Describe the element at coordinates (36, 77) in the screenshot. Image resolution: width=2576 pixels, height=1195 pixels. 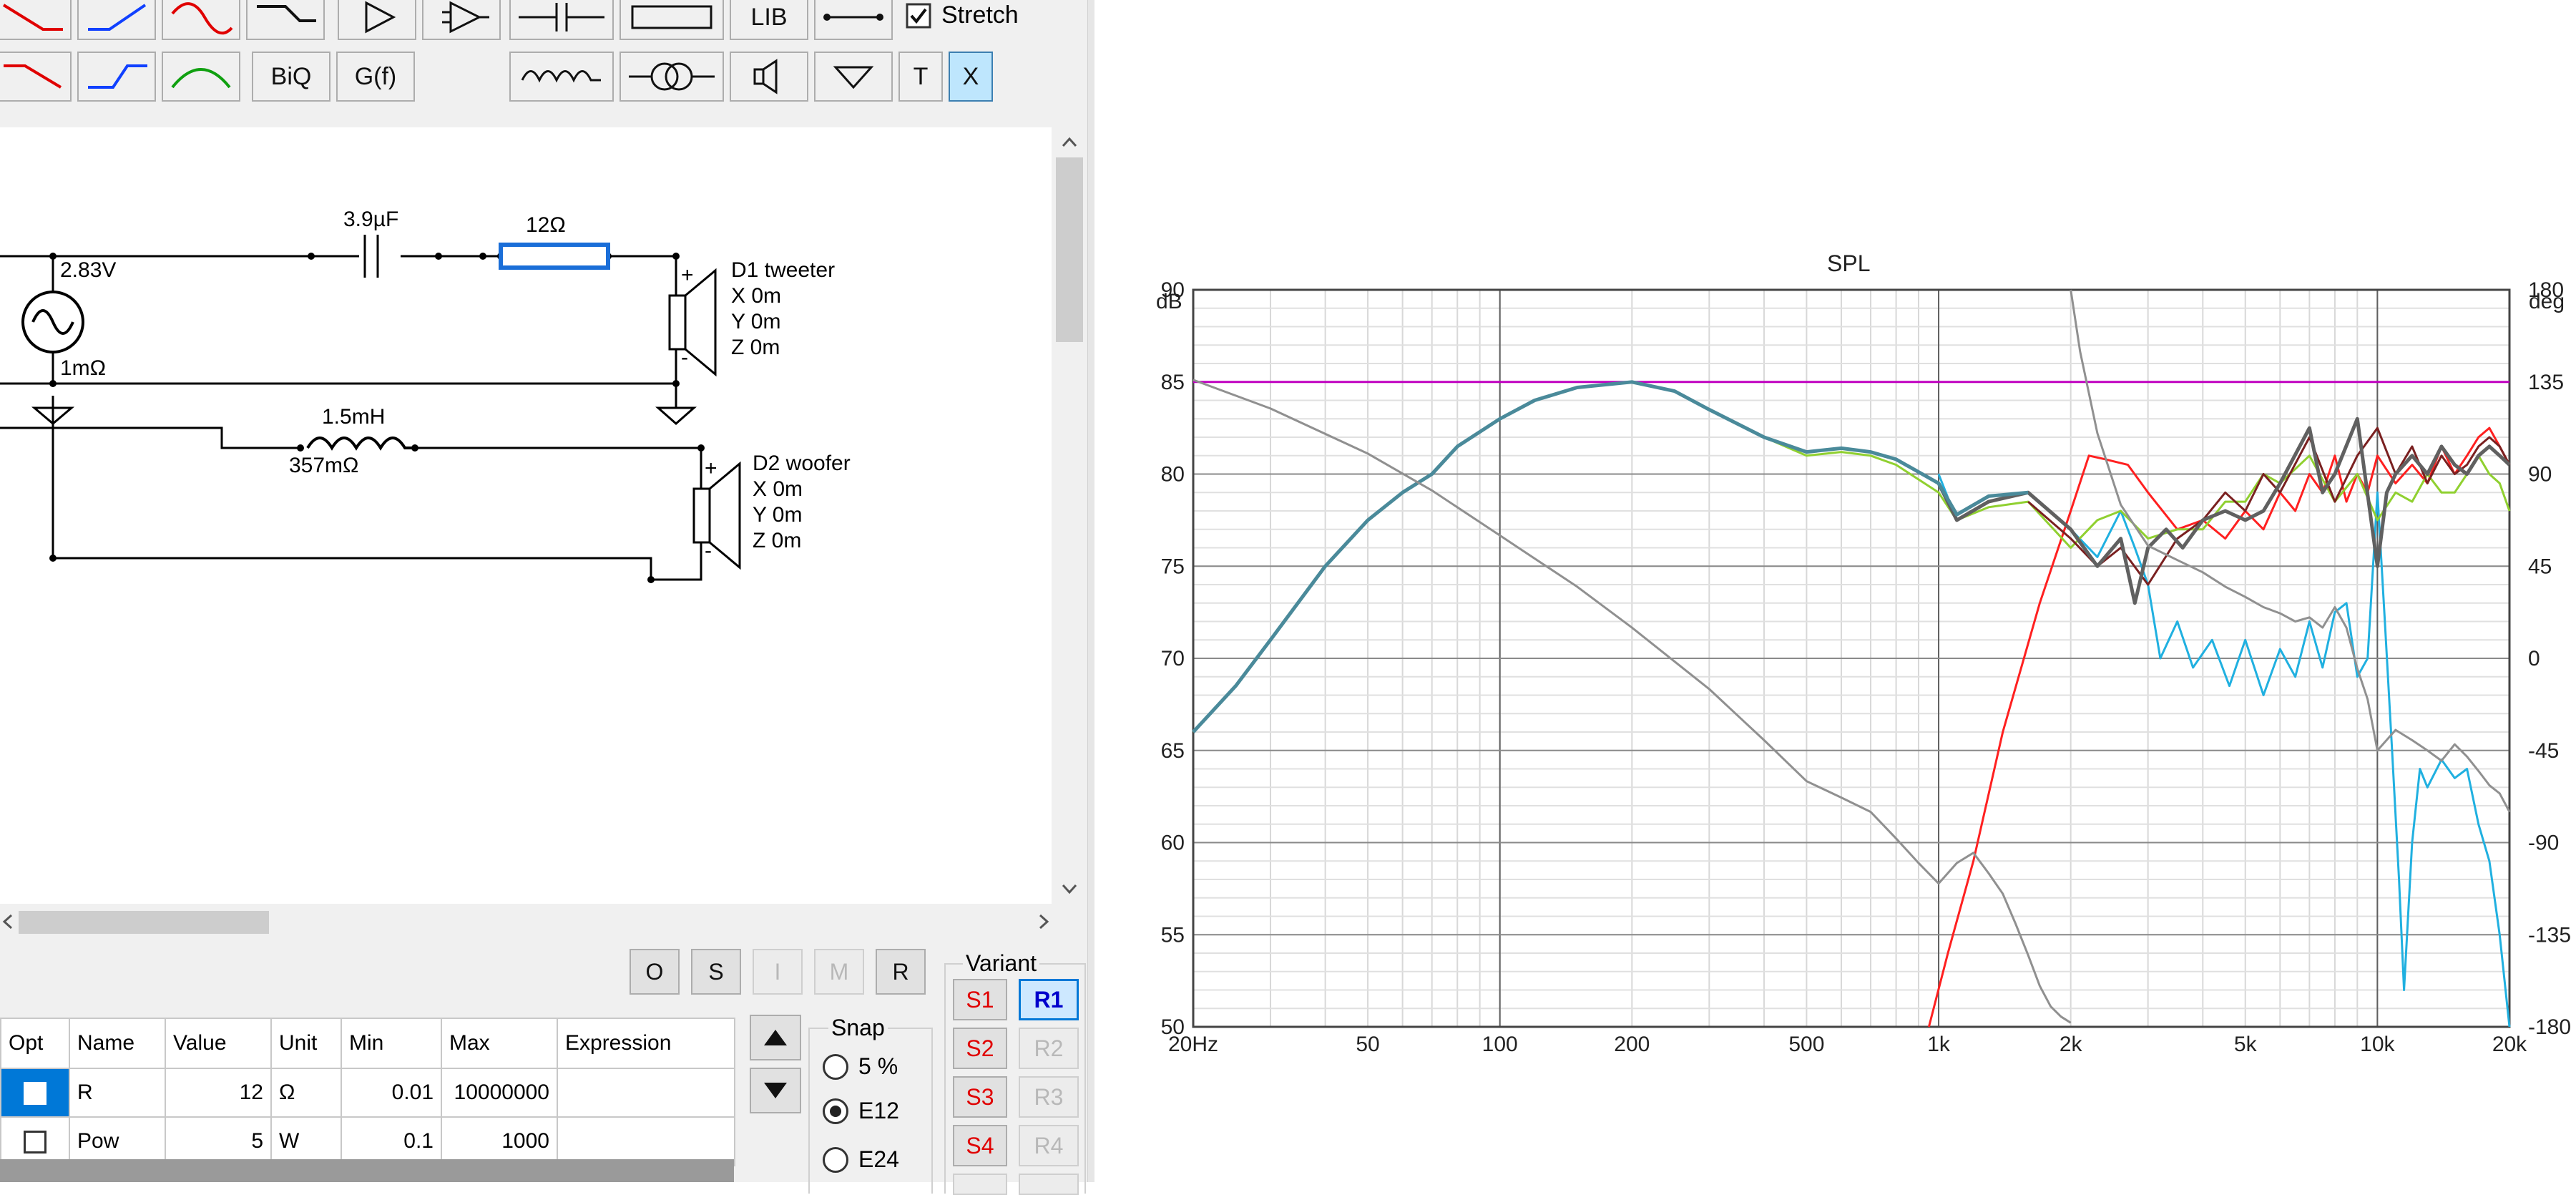
I see `lowpass-red-tool` at that location.